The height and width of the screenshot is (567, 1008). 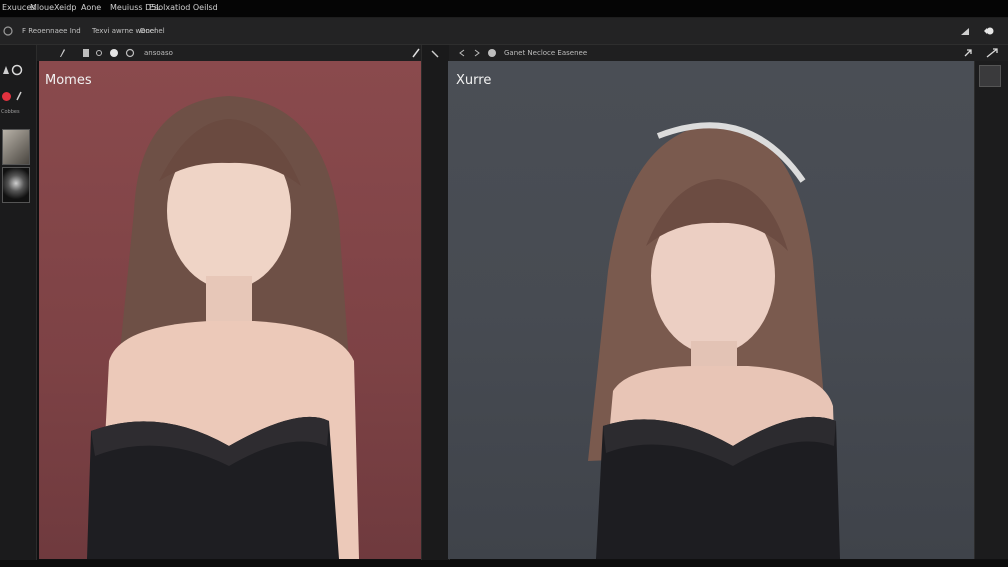 I want to click on panel-divider, so click(x=435, y=302).